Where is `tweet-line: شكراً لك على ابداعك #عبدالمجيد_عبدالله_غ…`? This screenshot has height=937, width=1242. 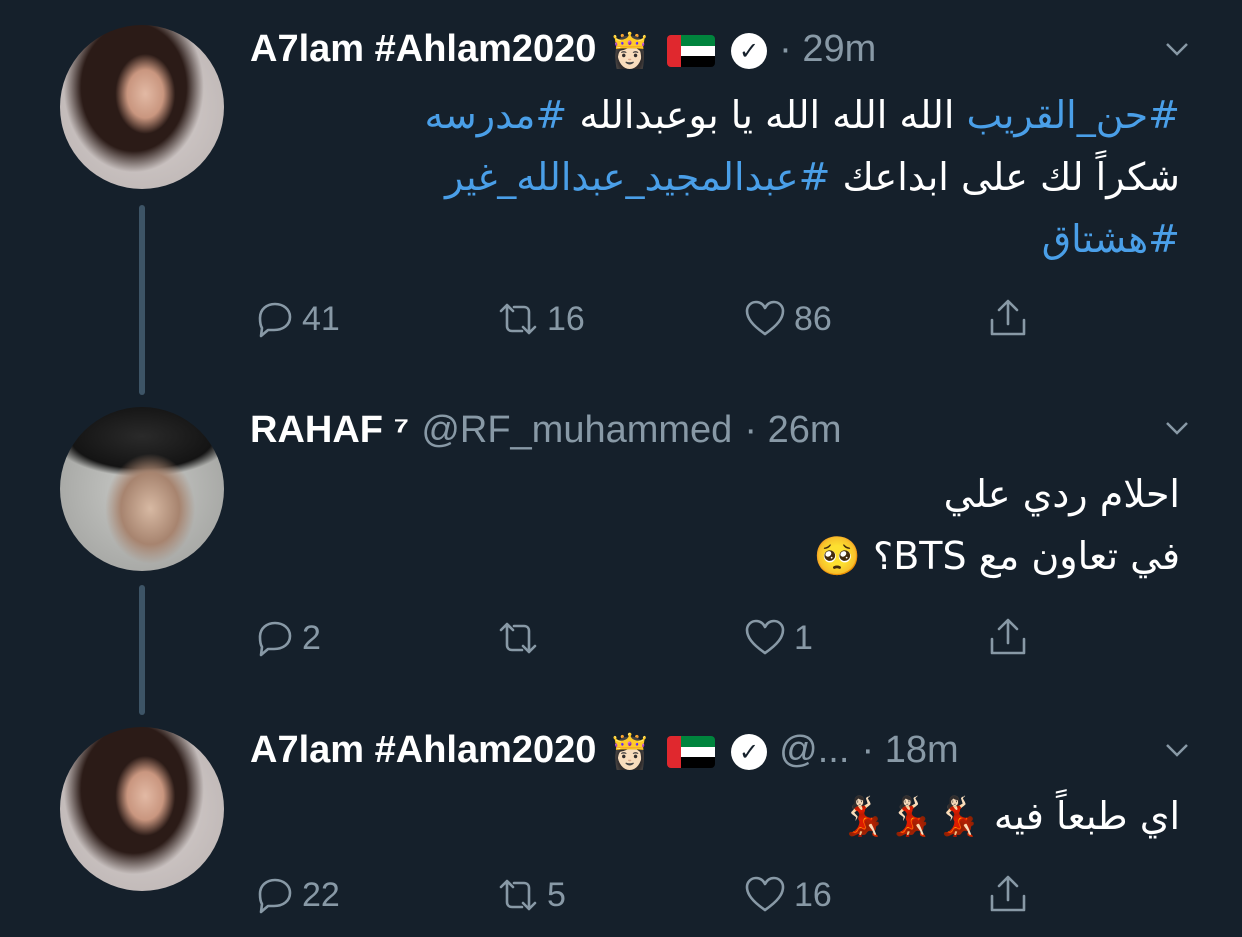 tweet-line: شكراً لك على ابداعك #عبدالمجيد_عبدالله_غ… is located at coordinates (740, 177).